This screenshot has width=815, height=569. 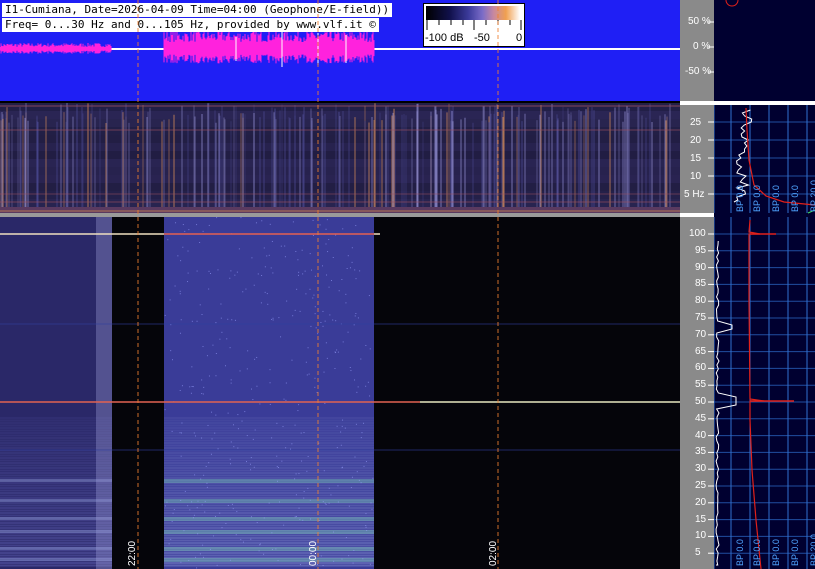 I want to click on high-axis-label-35: 35, so click(x=701, y=452).